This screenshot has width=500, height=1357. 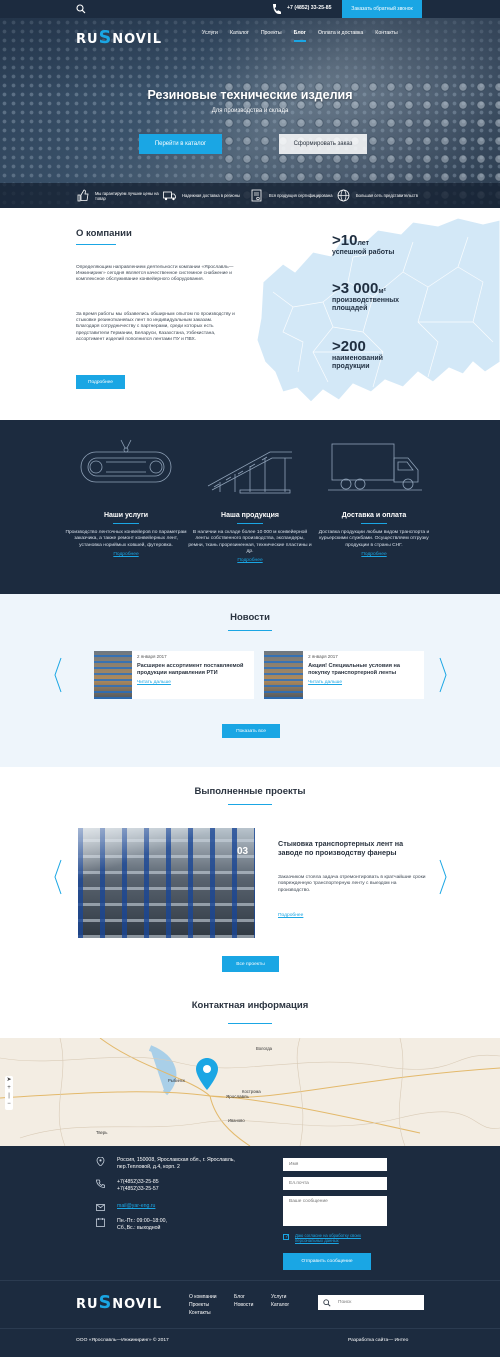 I want to click on order-button: Сформировать заказ, so click(x=323, y=144).